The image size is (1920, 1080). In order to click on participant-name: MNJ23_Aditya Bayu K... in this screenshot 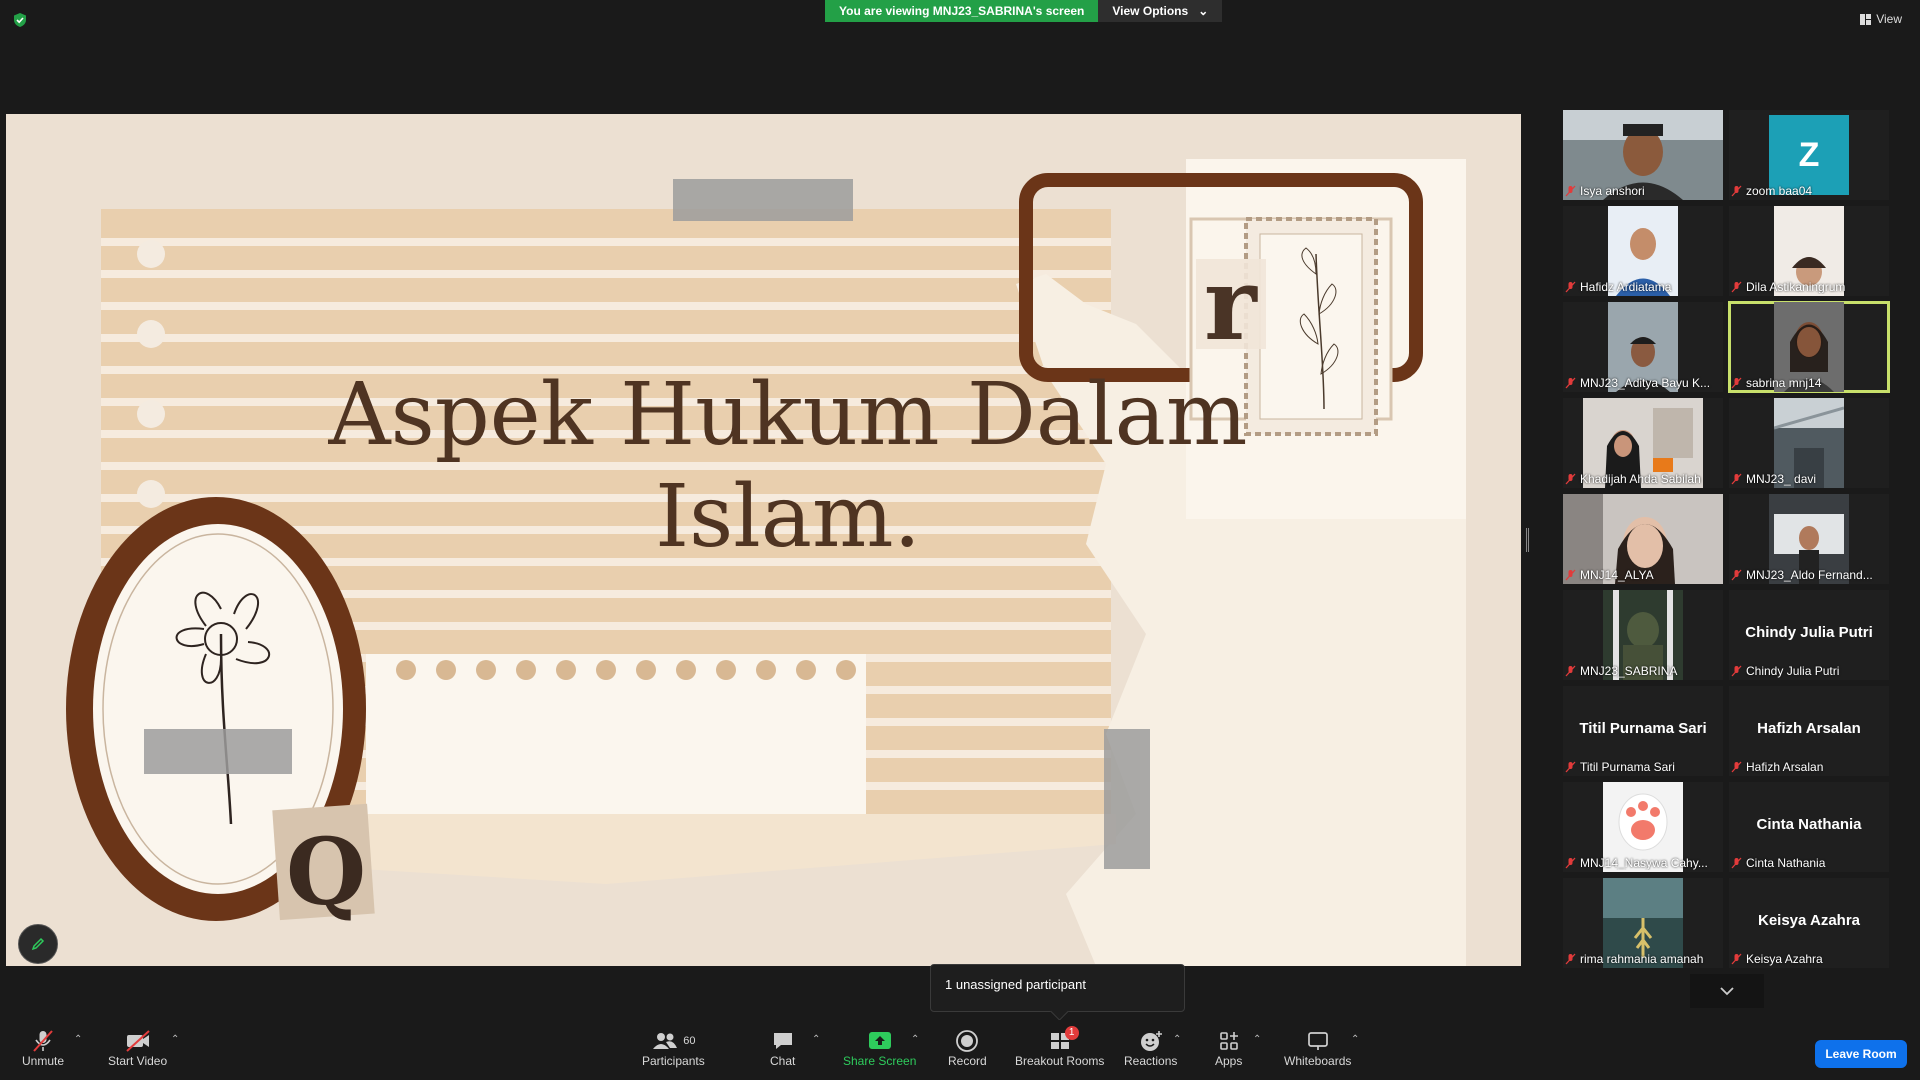, I will do `click(1645, 383)`.